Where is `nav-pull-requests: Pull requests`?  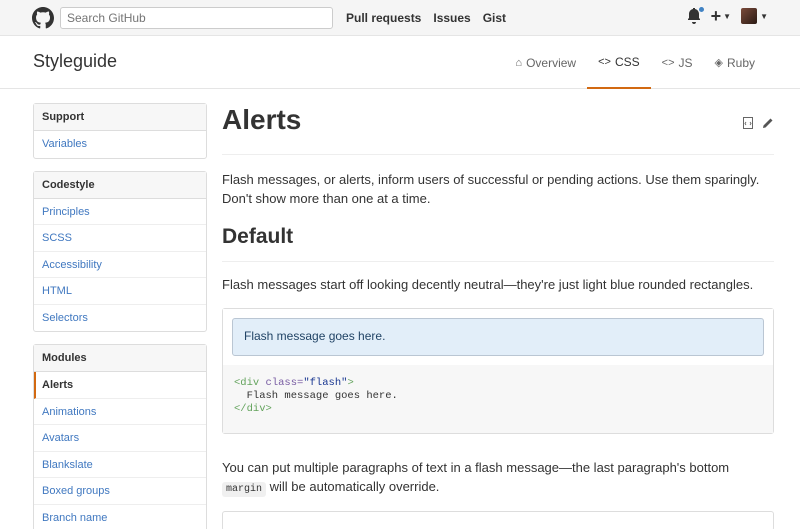 nav-pull-requests: Pull requests is located at coordinates (383, 18).